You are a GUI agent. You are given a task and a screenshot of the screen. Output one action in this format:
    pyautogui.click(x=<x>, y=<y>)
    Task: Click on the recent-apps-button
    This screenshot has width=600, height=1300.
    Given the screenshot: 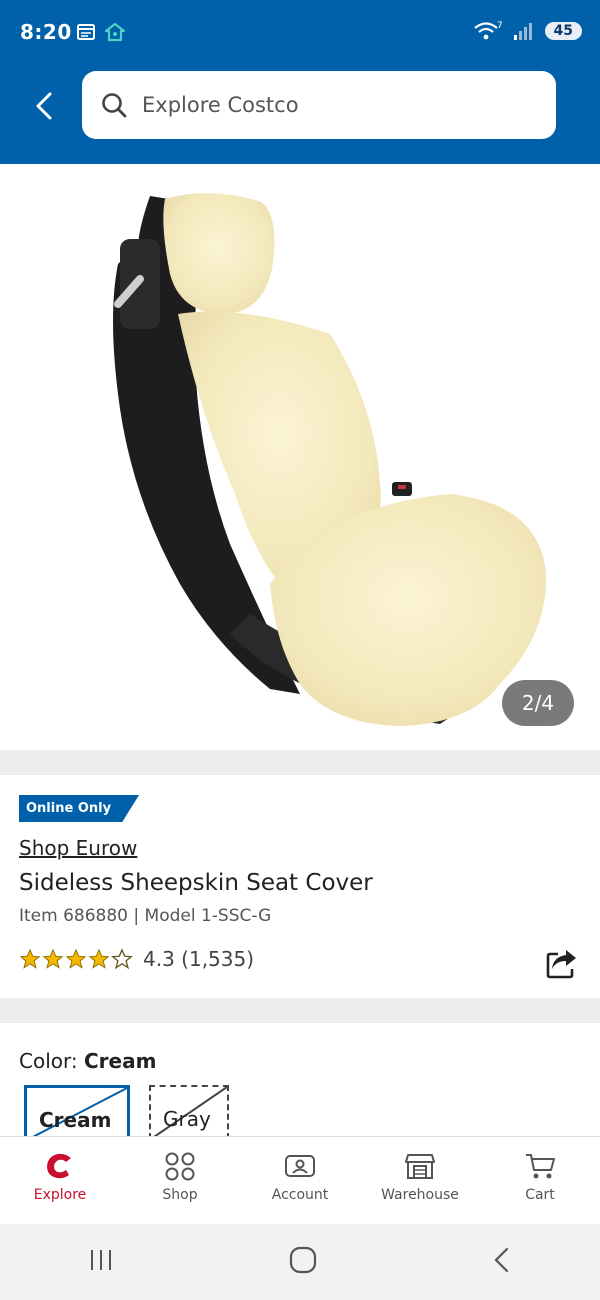 What is the action you would take?
    pyautogui.click(x=101, y=1262)
    